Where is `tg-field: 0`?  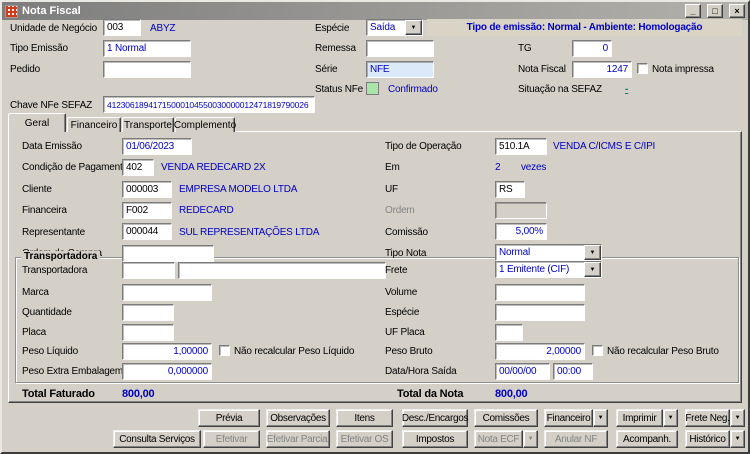
tg-field: 0 is located at coordinates (592, 48).